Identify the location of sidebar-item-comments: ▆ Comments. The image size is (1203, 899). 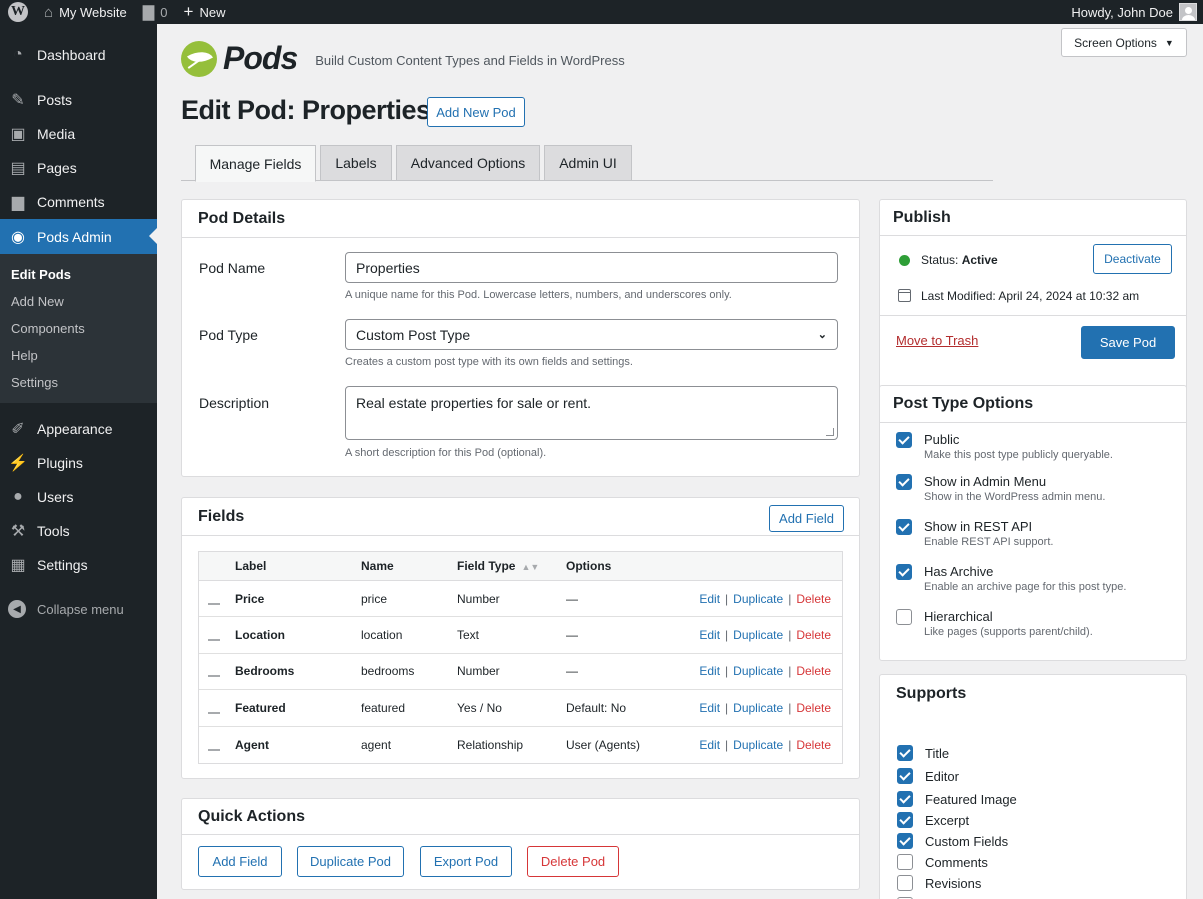
(78, 202).